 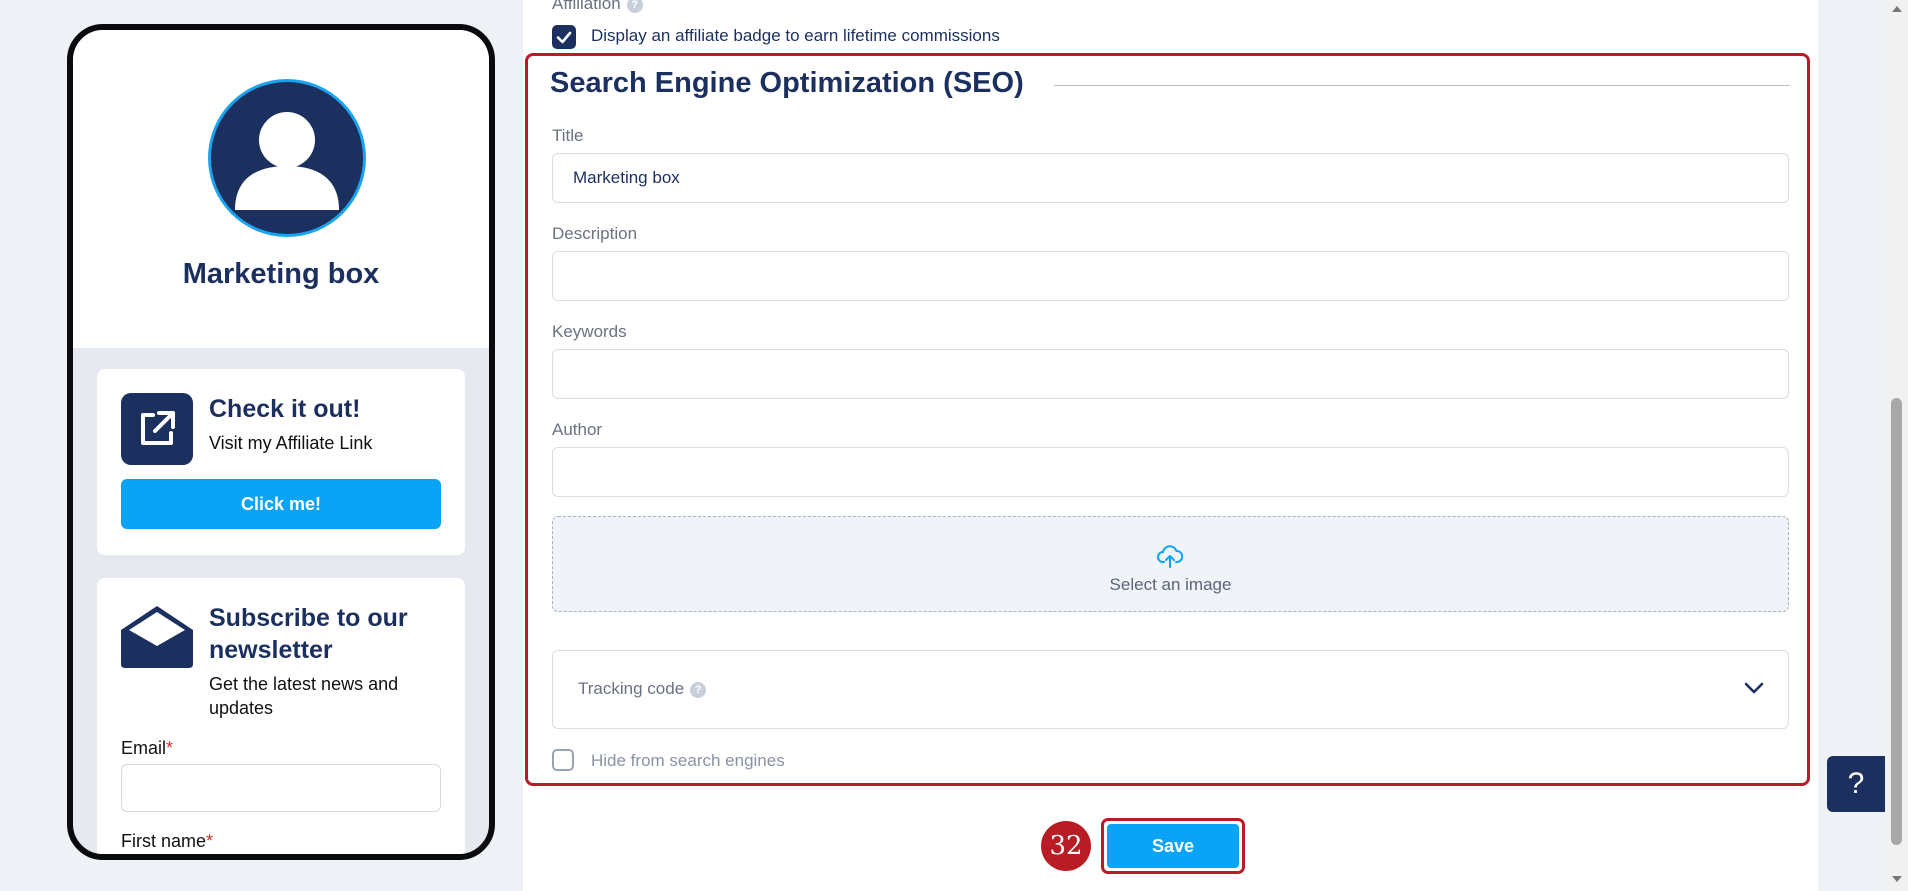 What do you see at coordinates (688, 761) in the screenshot?
I see `hide-from-search-label: Hide from search engines` at bounding box center [688, 761].